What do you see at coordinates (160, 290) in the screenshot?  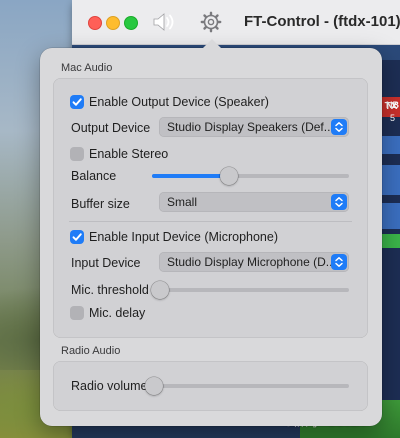 I see `mic-threshold-slider-knob` at bounding box center [160, 290].